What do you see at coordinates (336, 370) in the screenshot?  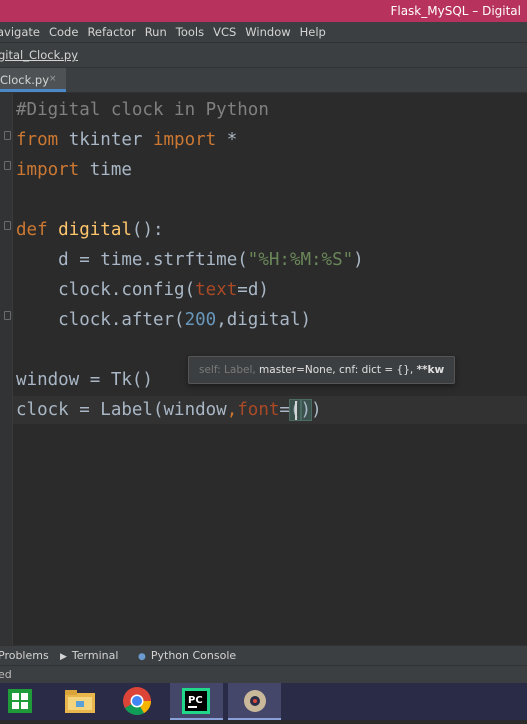 I see `tooltip-params: master=None, cnf: dict = {},` at bounding box center [336, 370].